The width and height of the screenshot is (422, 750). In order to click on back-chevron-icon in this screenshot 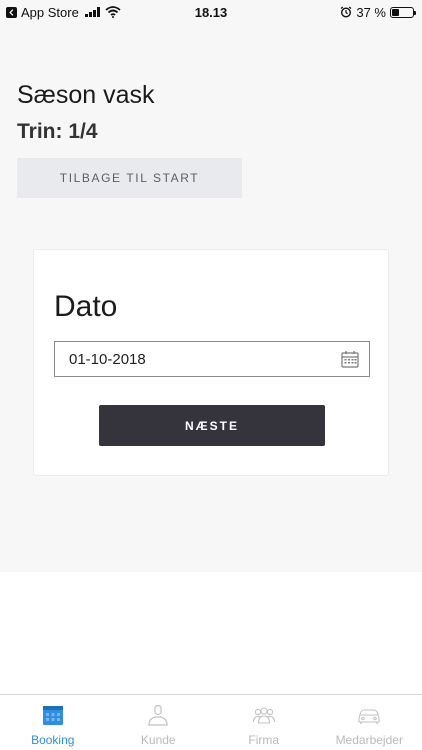, I will do `click(11, 12)`.